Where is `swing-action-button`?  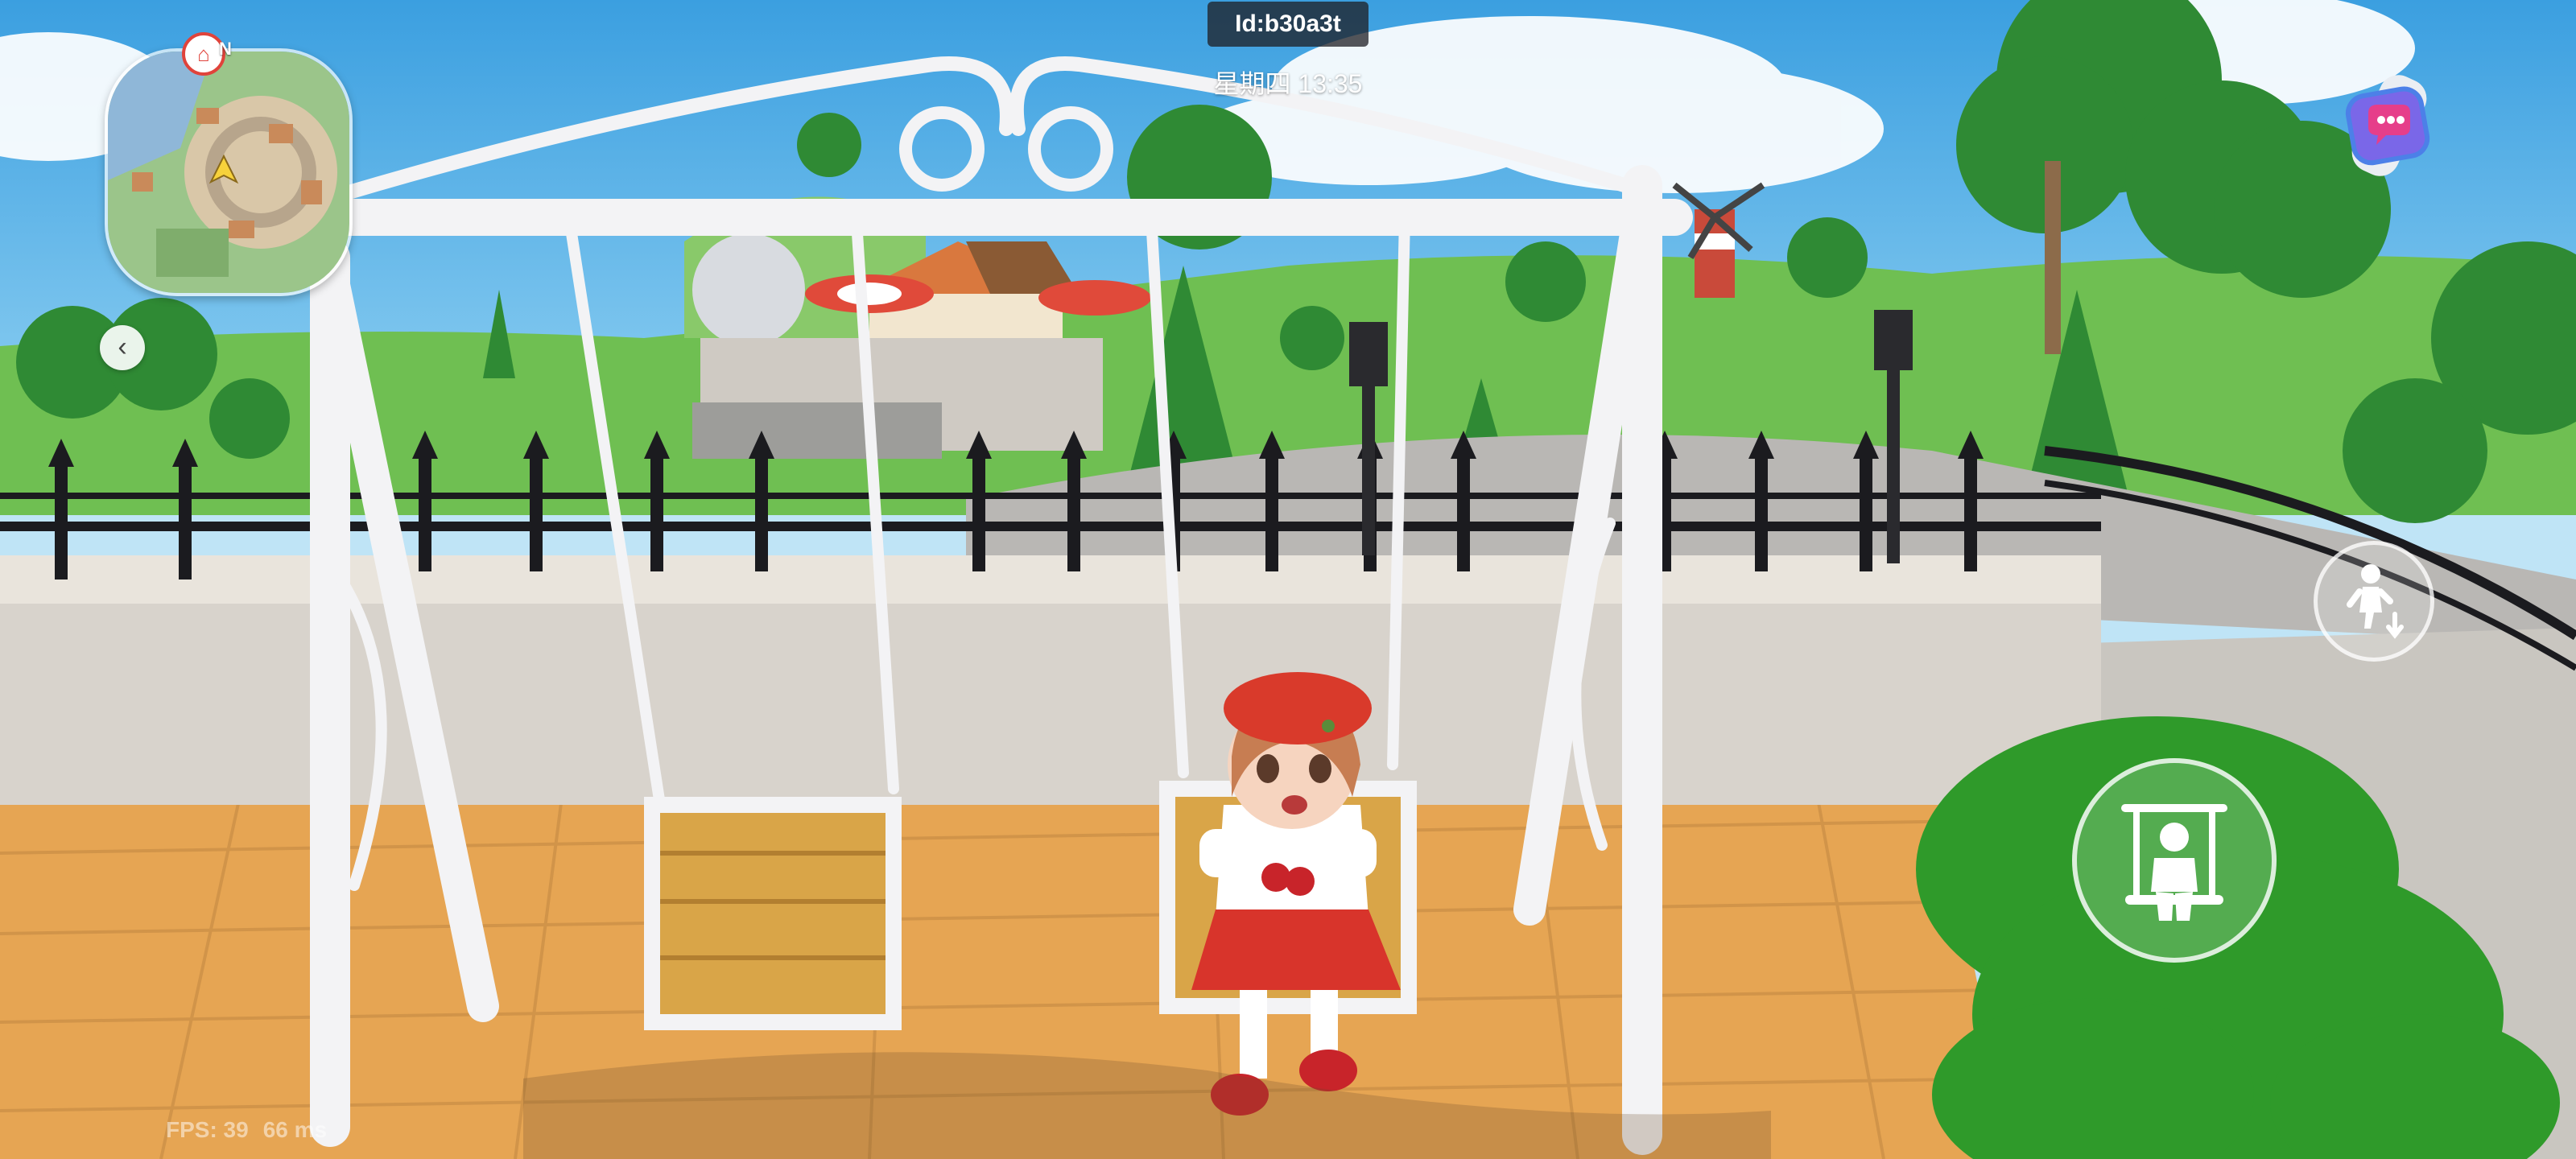
swing-action-button is located at coordinates (2174, 860).